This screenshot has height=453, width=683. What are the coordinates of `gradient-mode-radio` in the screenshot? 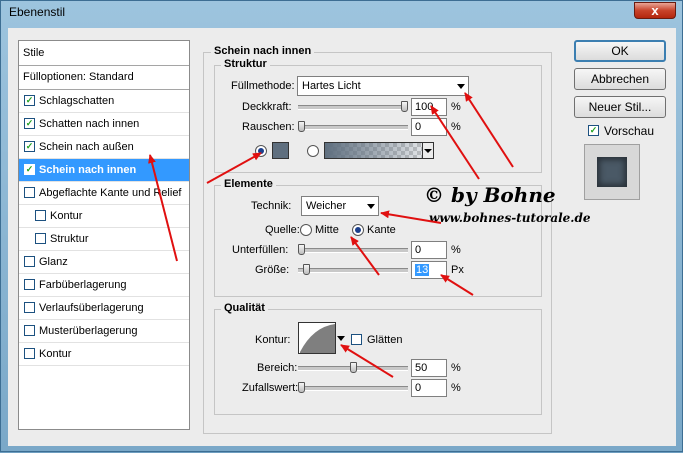 It's located at (313, 151).